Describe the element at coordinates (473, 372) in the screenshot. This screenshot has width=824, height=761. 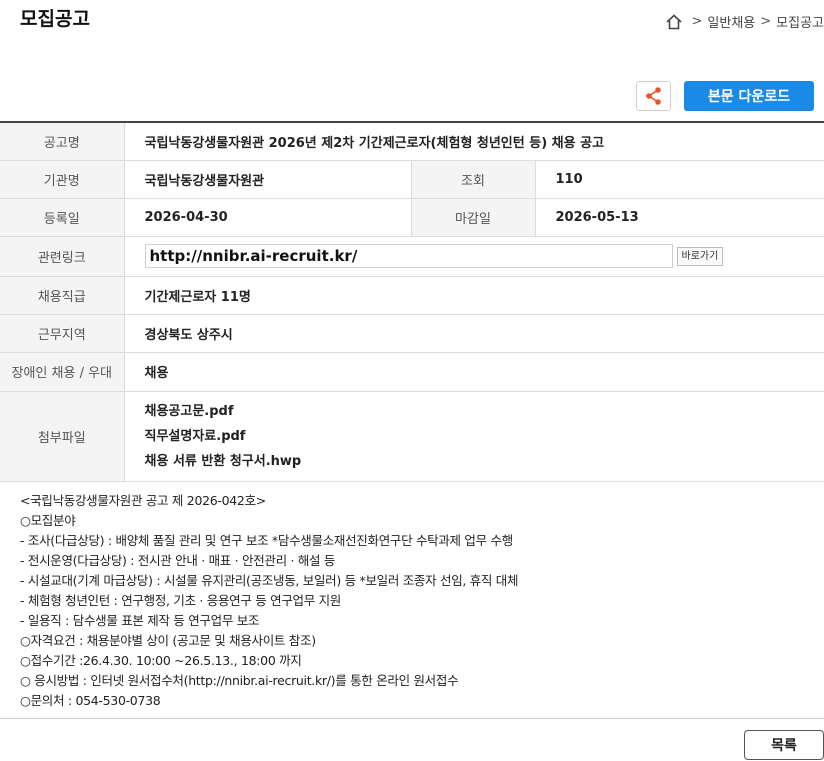
I see `disabled-hiring-value: 채용` at that location.